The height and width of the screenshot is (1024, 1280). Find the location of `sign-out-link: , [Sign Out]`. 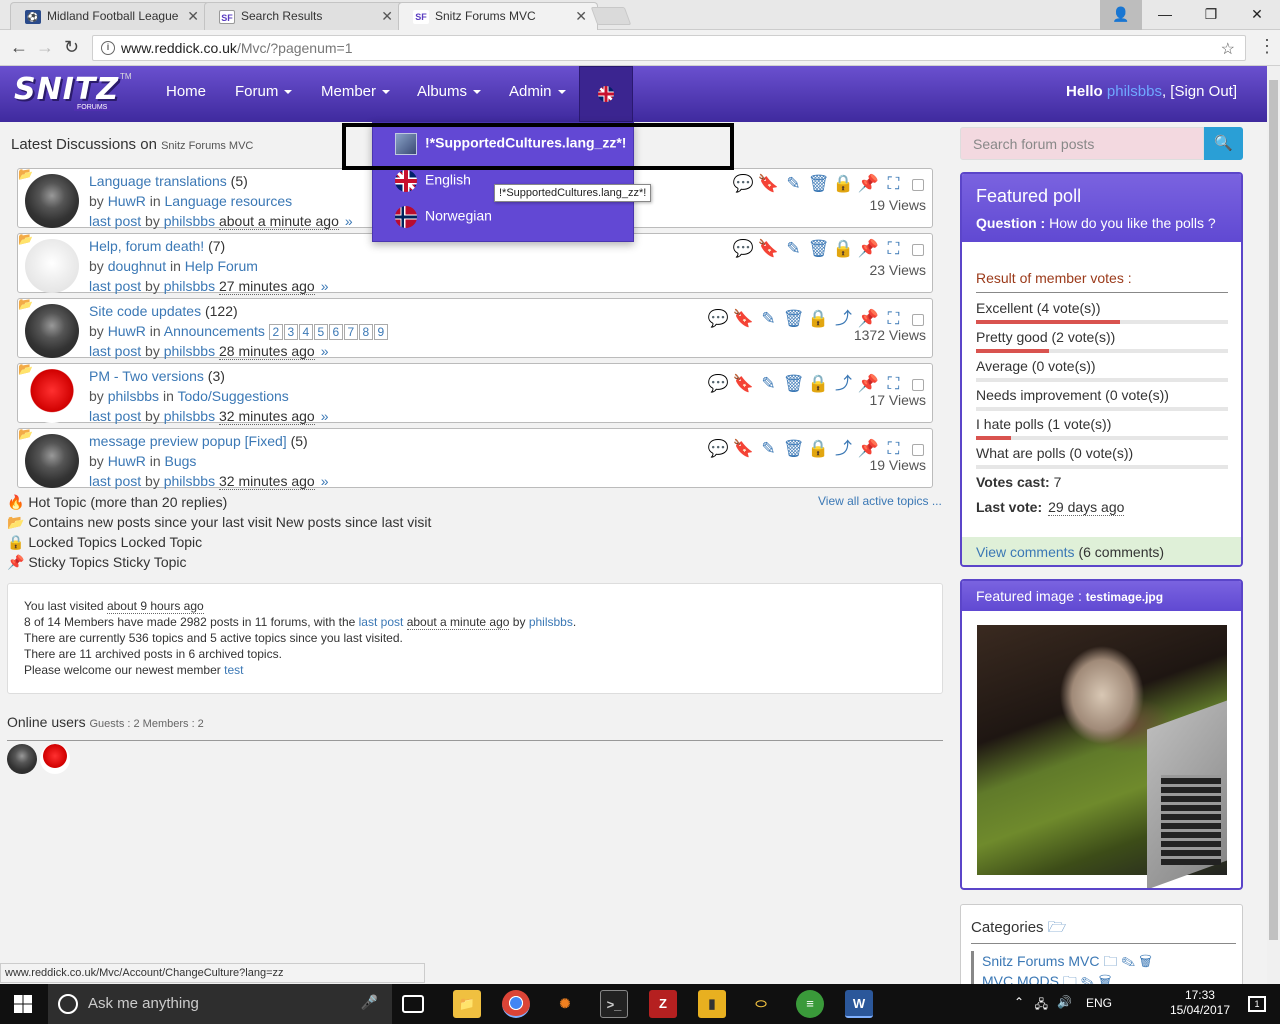

sign-out-link: , [Sign Out] is located at coordinates (1199, 91).